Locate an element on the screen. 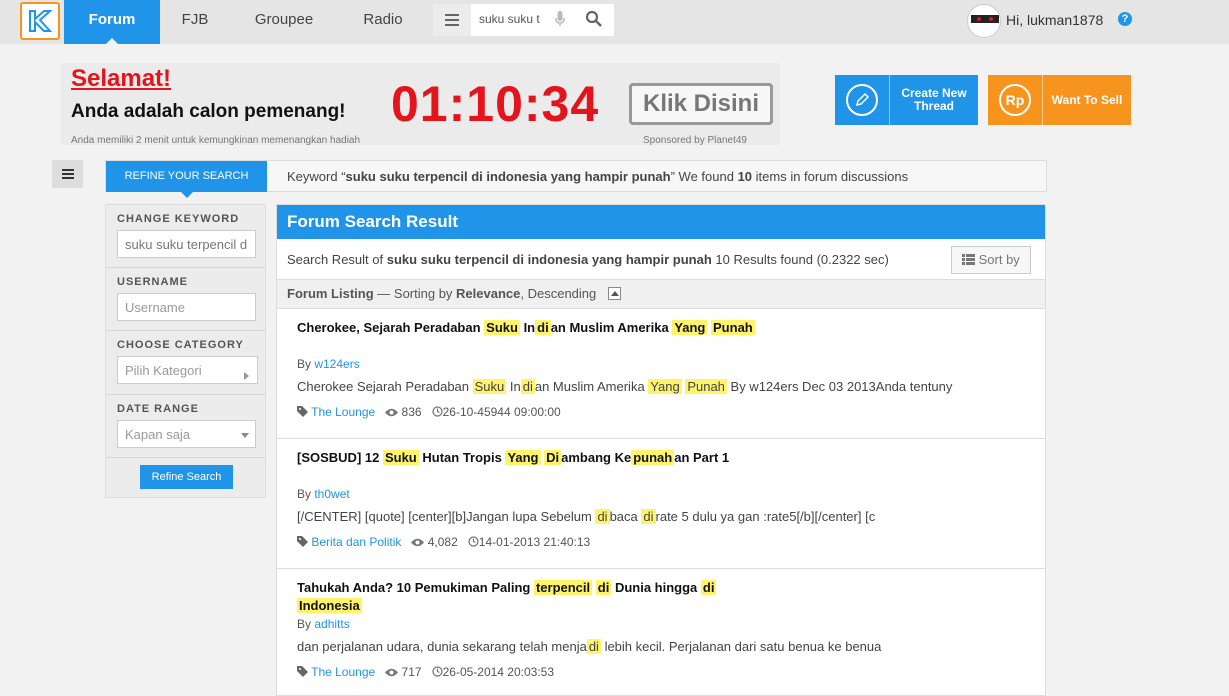 This screenshot has width=1229, height=696. result-author: By w124ers is located at coordinates (328, 364).